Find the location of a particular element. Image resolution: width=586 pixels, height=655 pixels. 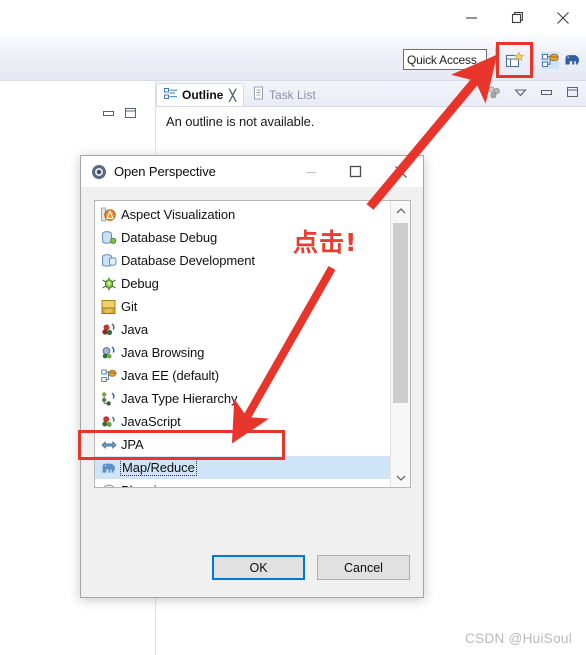

list-item-label: JavaScript is located at coordinates (151, 421).